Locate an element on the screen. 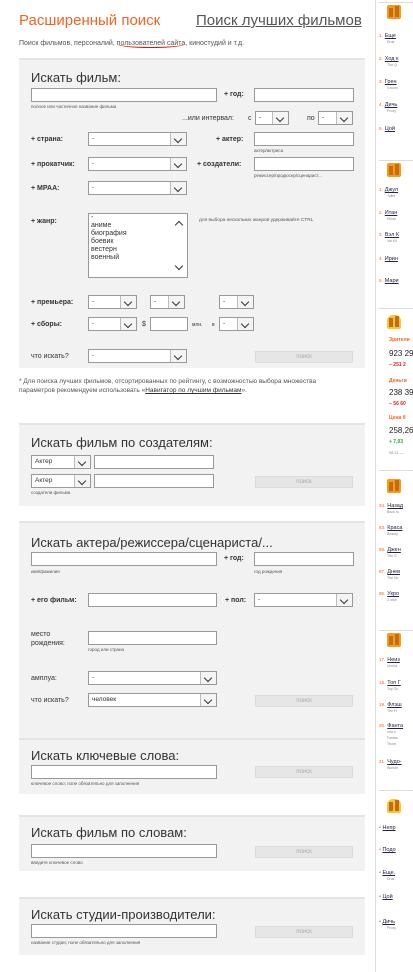 The height and width of the screenshot is (972, 413). person-search-button: поиск is located at coordinates (304, 701).